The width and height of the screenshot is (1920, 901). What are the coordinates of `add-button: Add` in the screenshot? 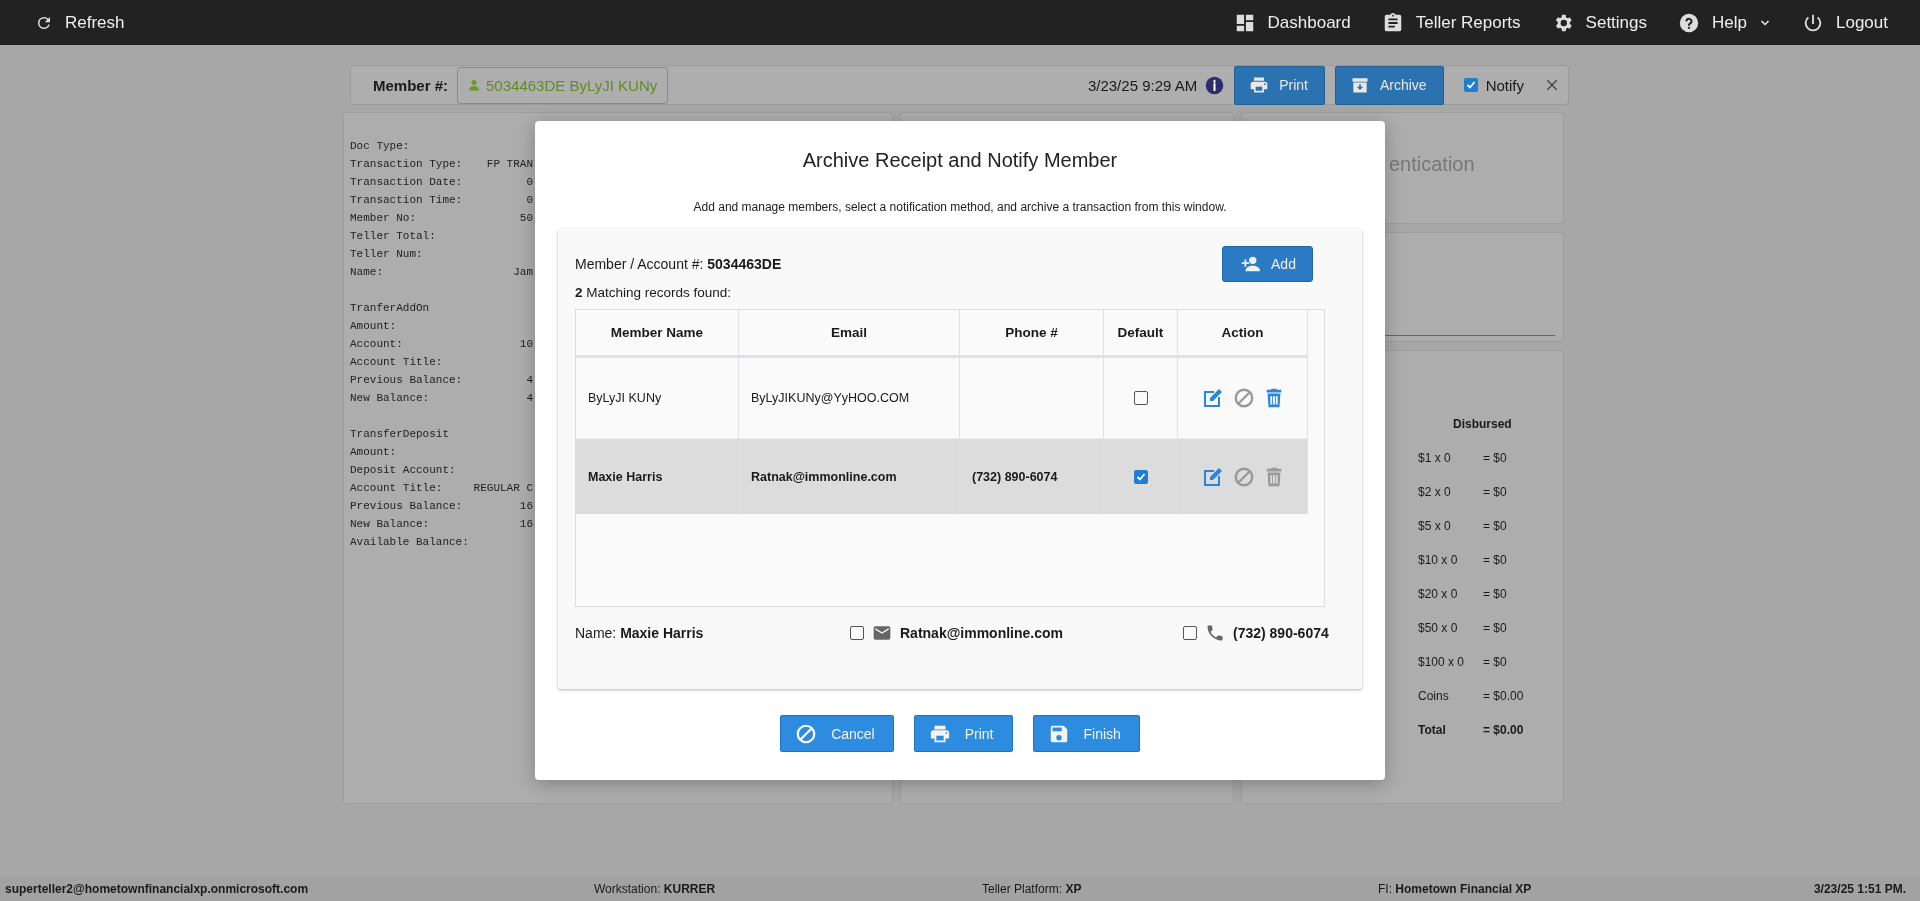 It's located at (1267, 264).